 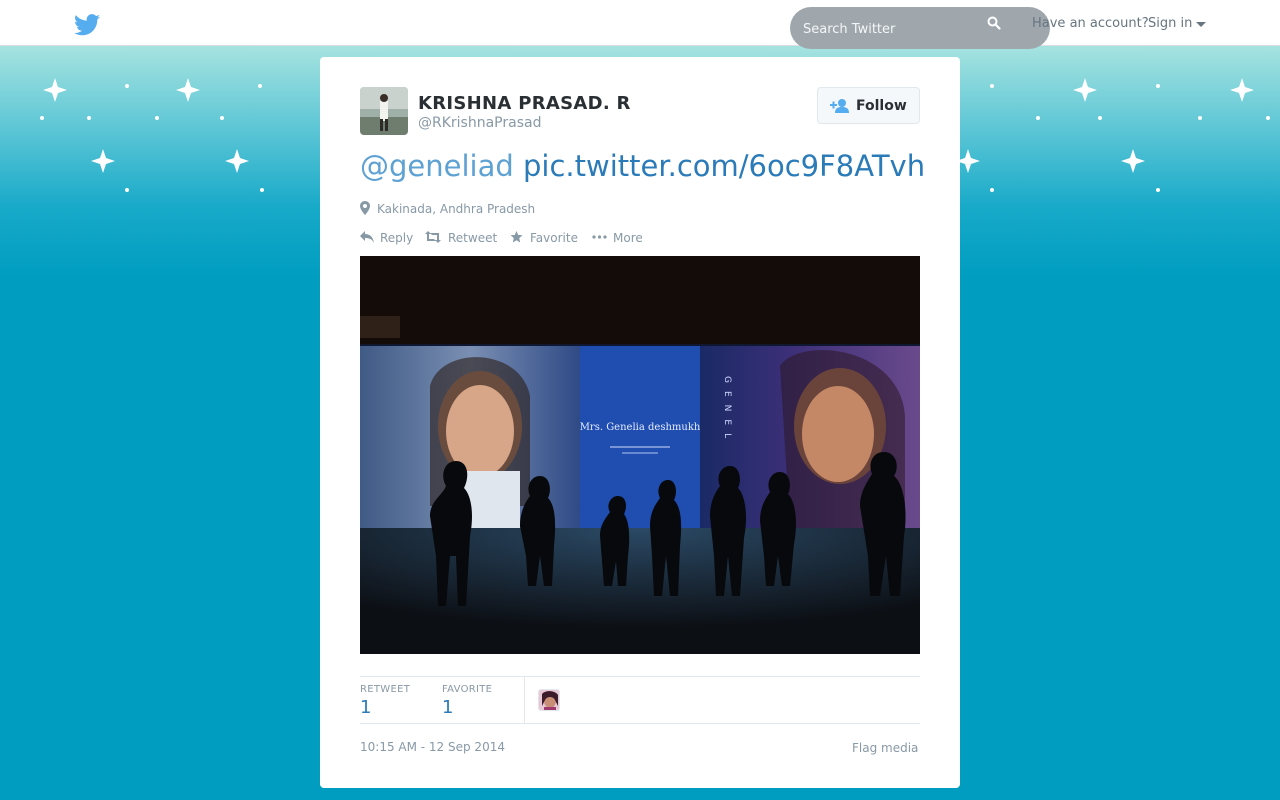 I want to click on search-box, so click(x=920, y=28).